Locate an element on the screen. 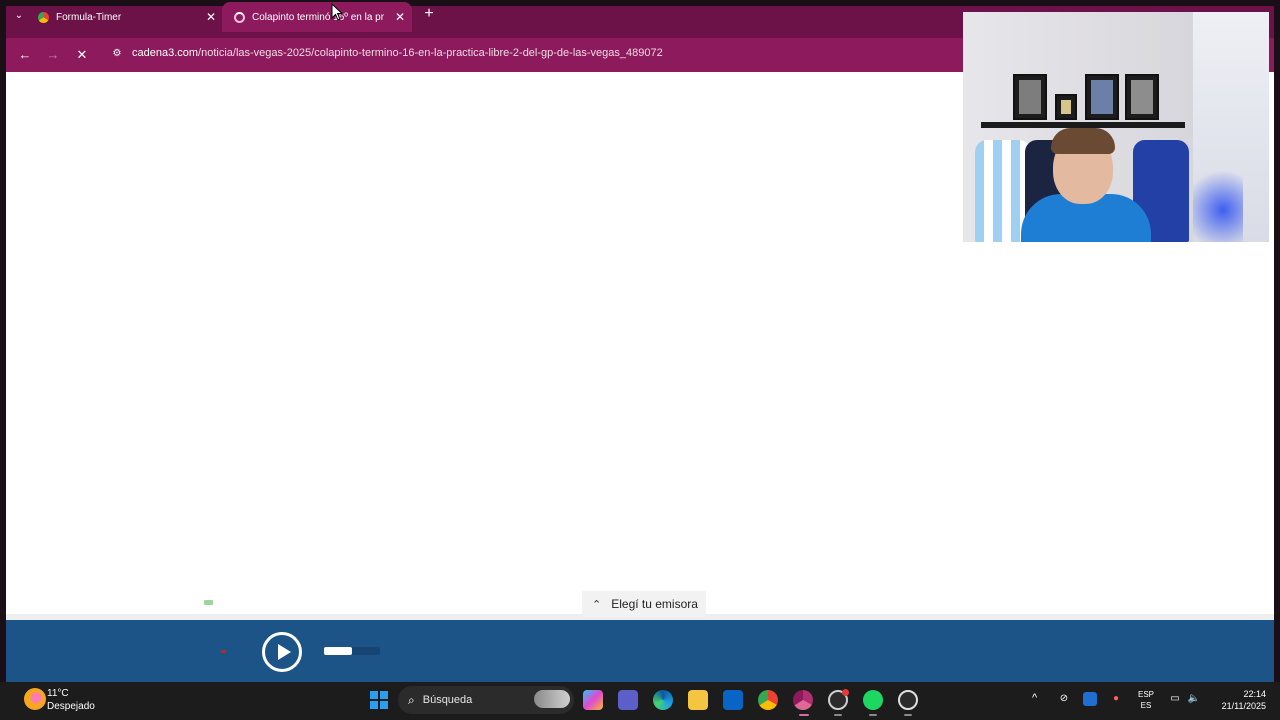 This screenshot has height=720, width=1280. stop-loading-button: ✕ is located at coordinates (82, 55).